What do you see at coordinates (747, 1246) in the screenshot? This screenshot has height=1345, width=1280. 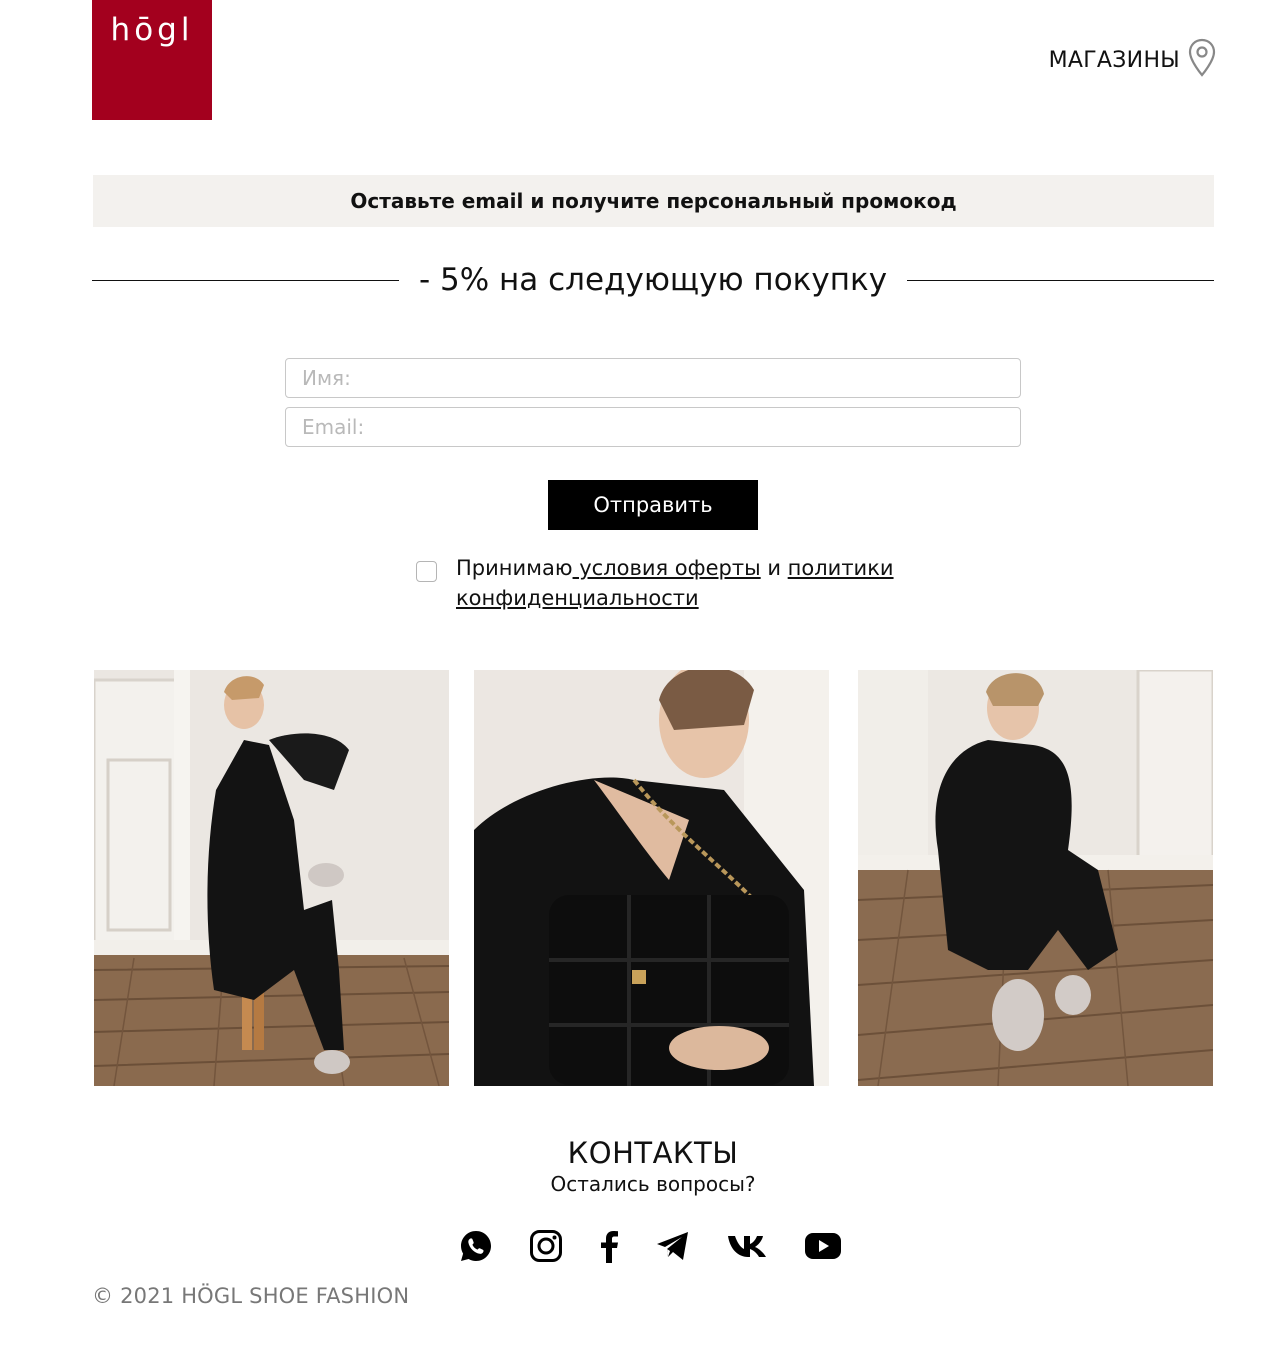 I see `vk-icon` at bounding box center [747, 1246].